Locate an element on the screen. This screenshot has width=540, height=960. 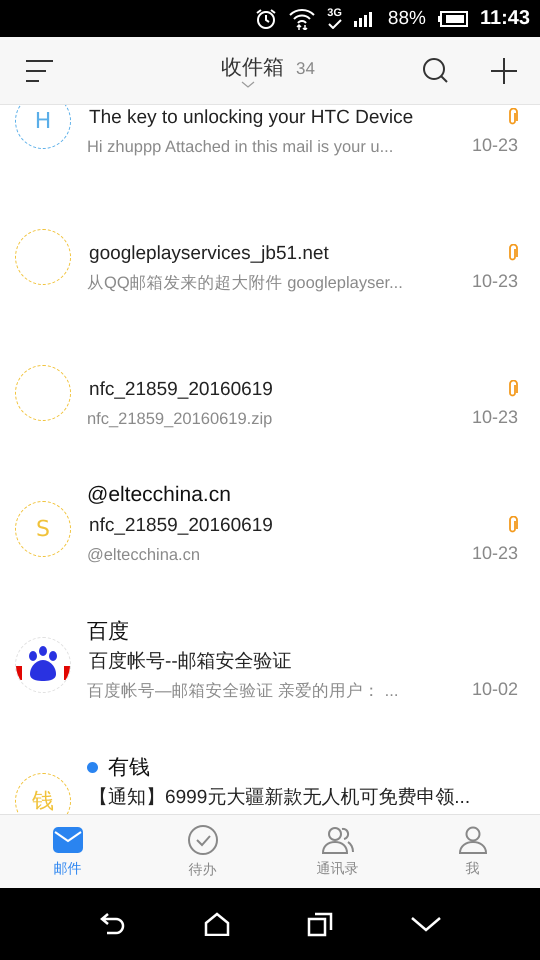
home-icon is located at coordinates (217, 924).